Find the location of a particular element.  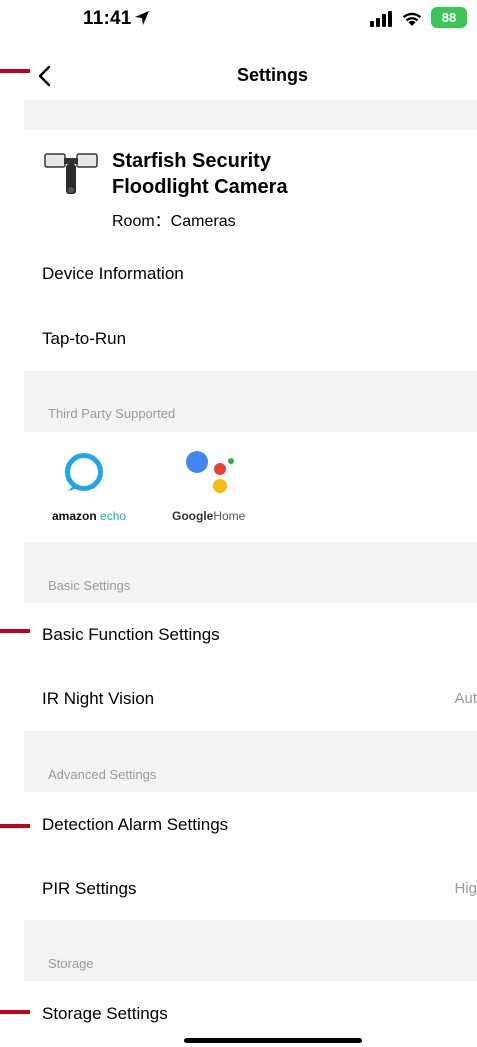

tap-to-run-row: Tap-to-Run is located at coordinates (84, 339).